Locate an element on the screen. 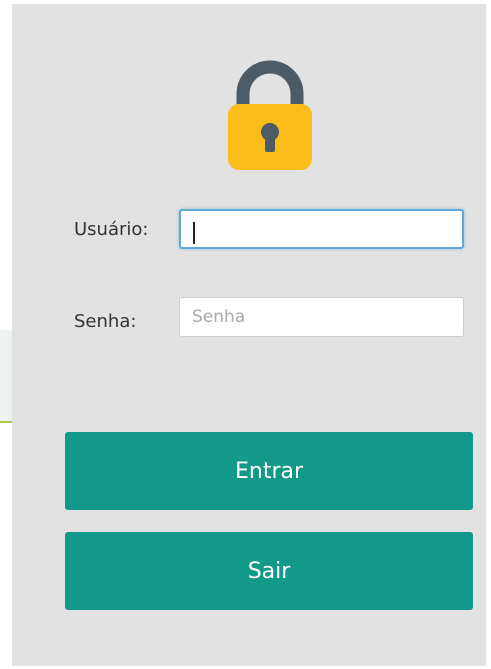 The image size is (491, 669). text-cursor is located at coordinates (194, 233).